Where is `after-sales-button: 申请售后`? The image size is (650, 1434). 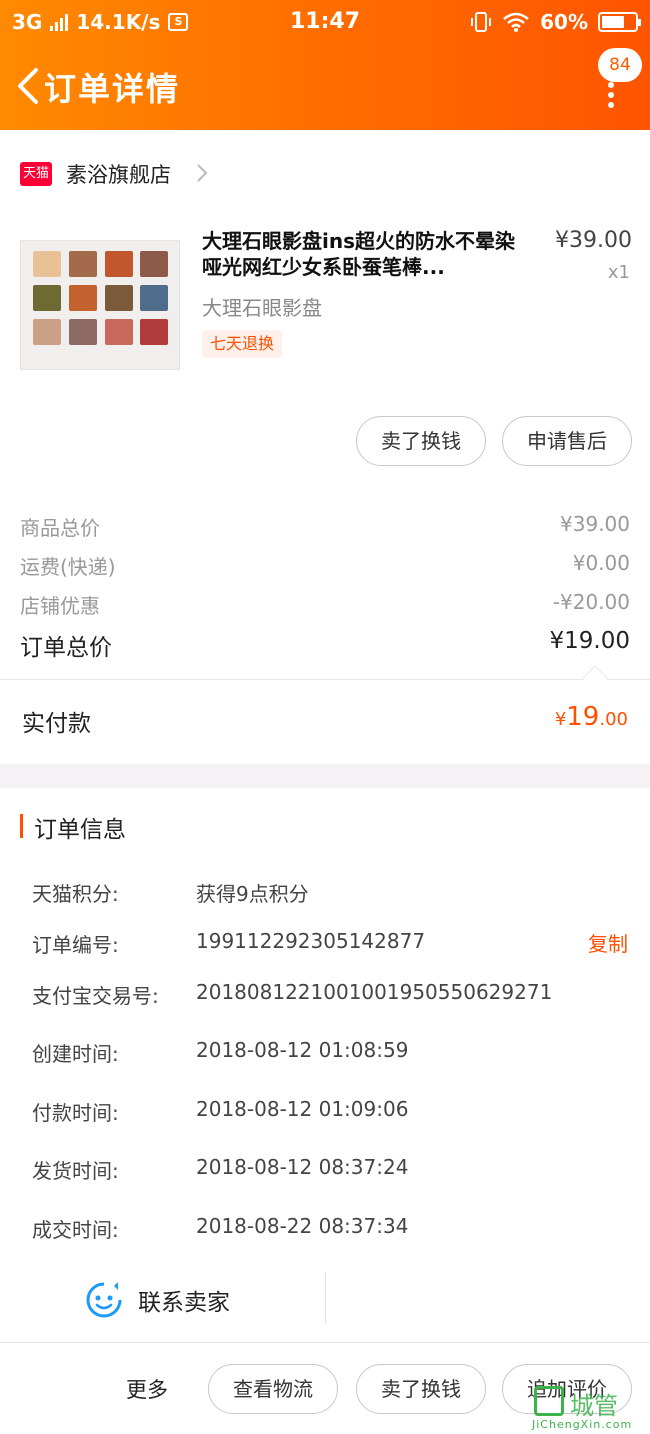
after-sales-button: 申请售后 is located at coordinates (567, 441).